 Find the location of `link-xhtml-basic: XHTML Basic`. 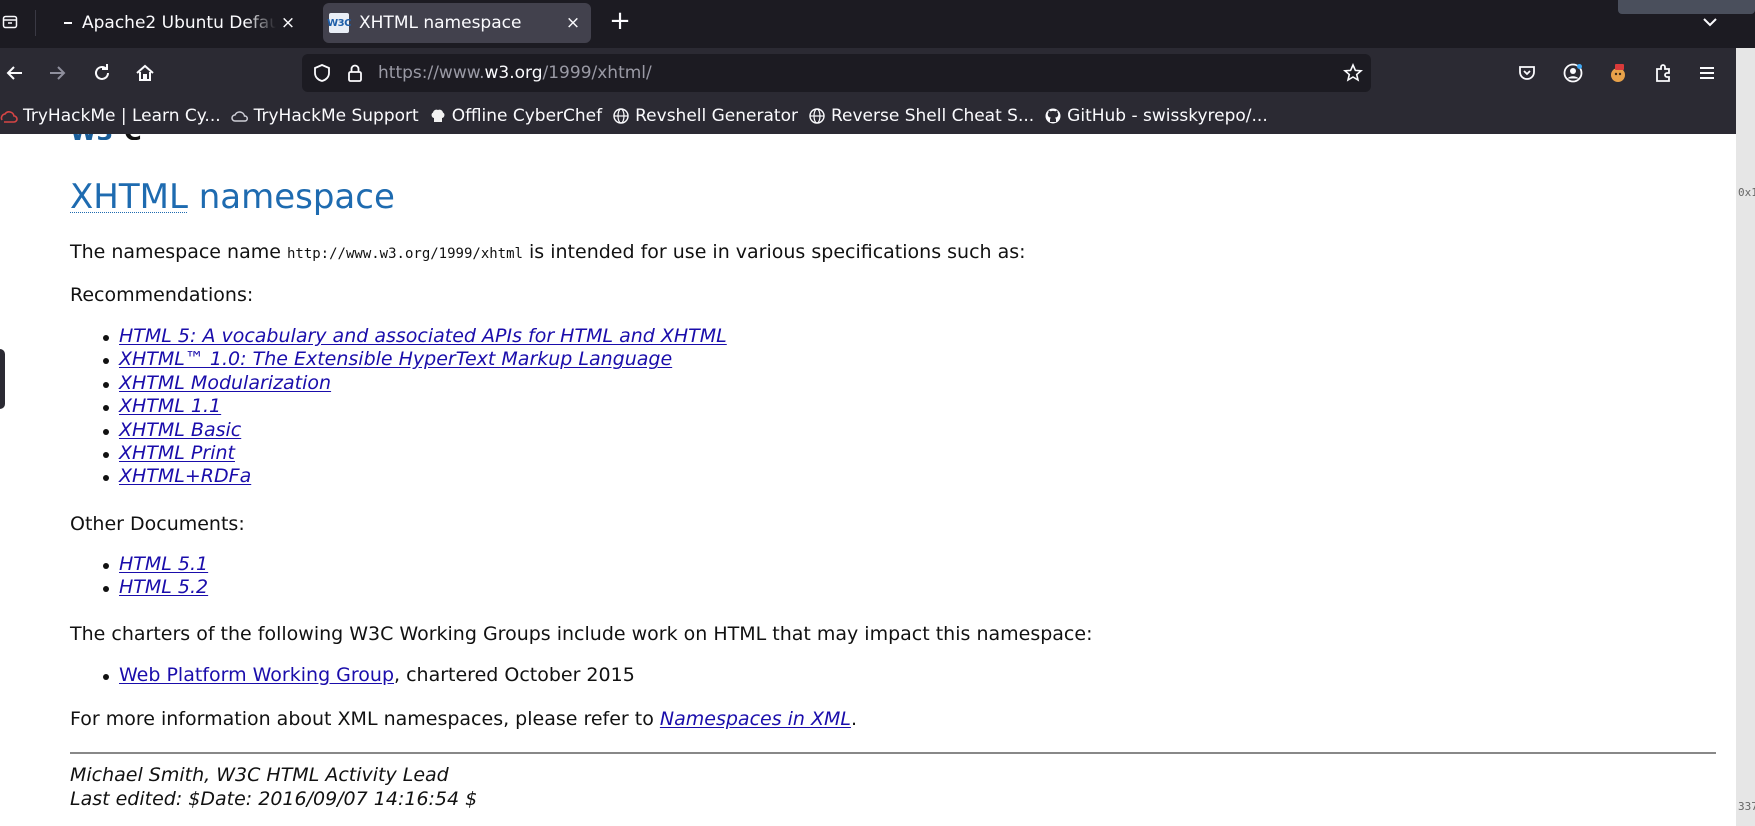

link-xhtml-basic: XHTML Basic is located at coordinates (180, 430).